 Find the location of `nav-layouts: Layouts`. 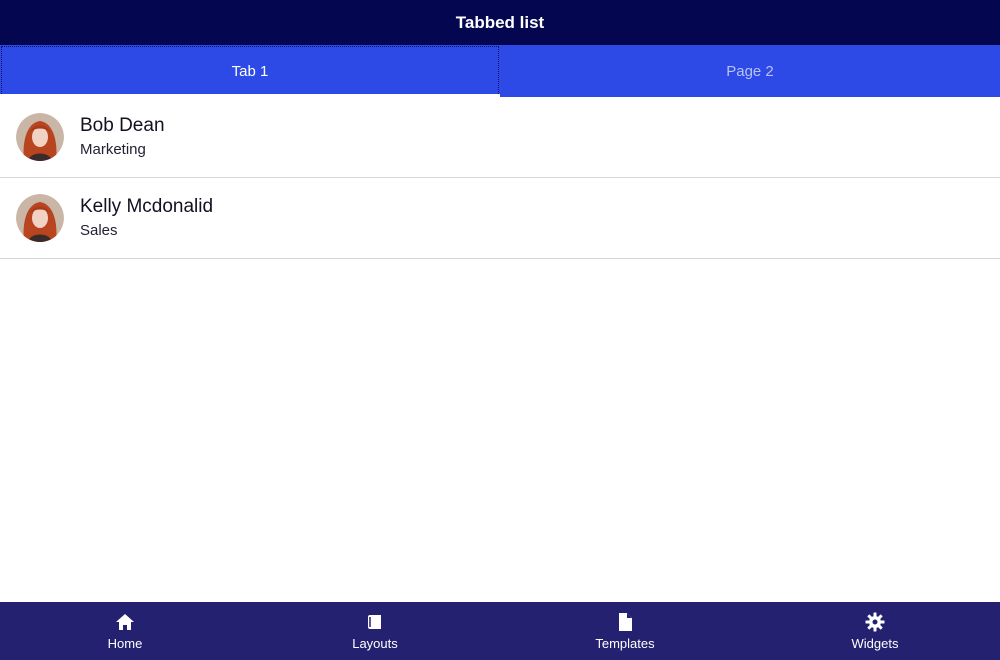

nav-layouts: Layouts is located at coordinates (375, 631).